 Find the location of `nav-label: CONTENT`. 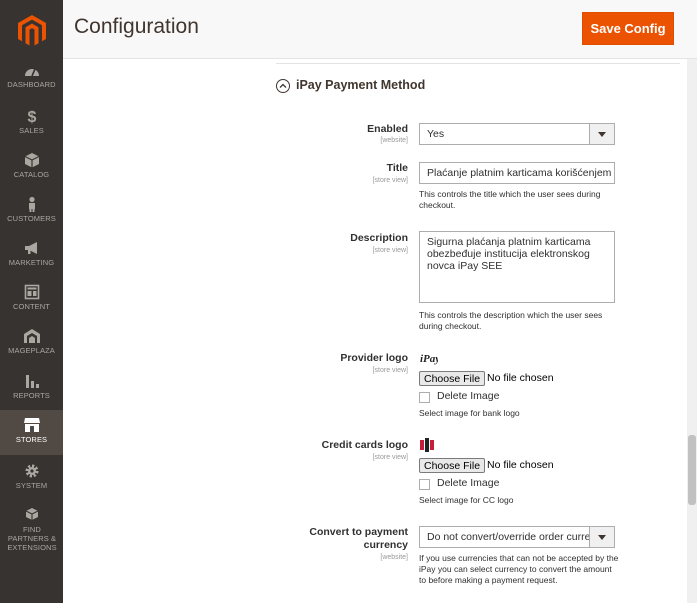

nav-label: CONTENT is located at coordinates (31, 306).